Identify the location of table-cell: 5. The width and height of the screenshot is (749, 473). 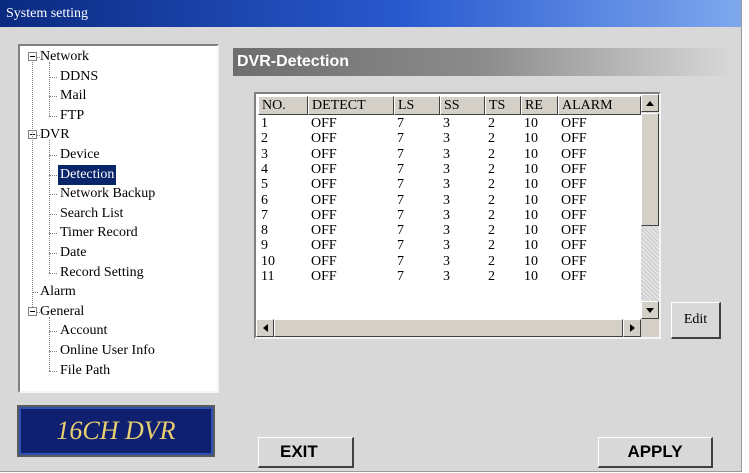
(264, 185).